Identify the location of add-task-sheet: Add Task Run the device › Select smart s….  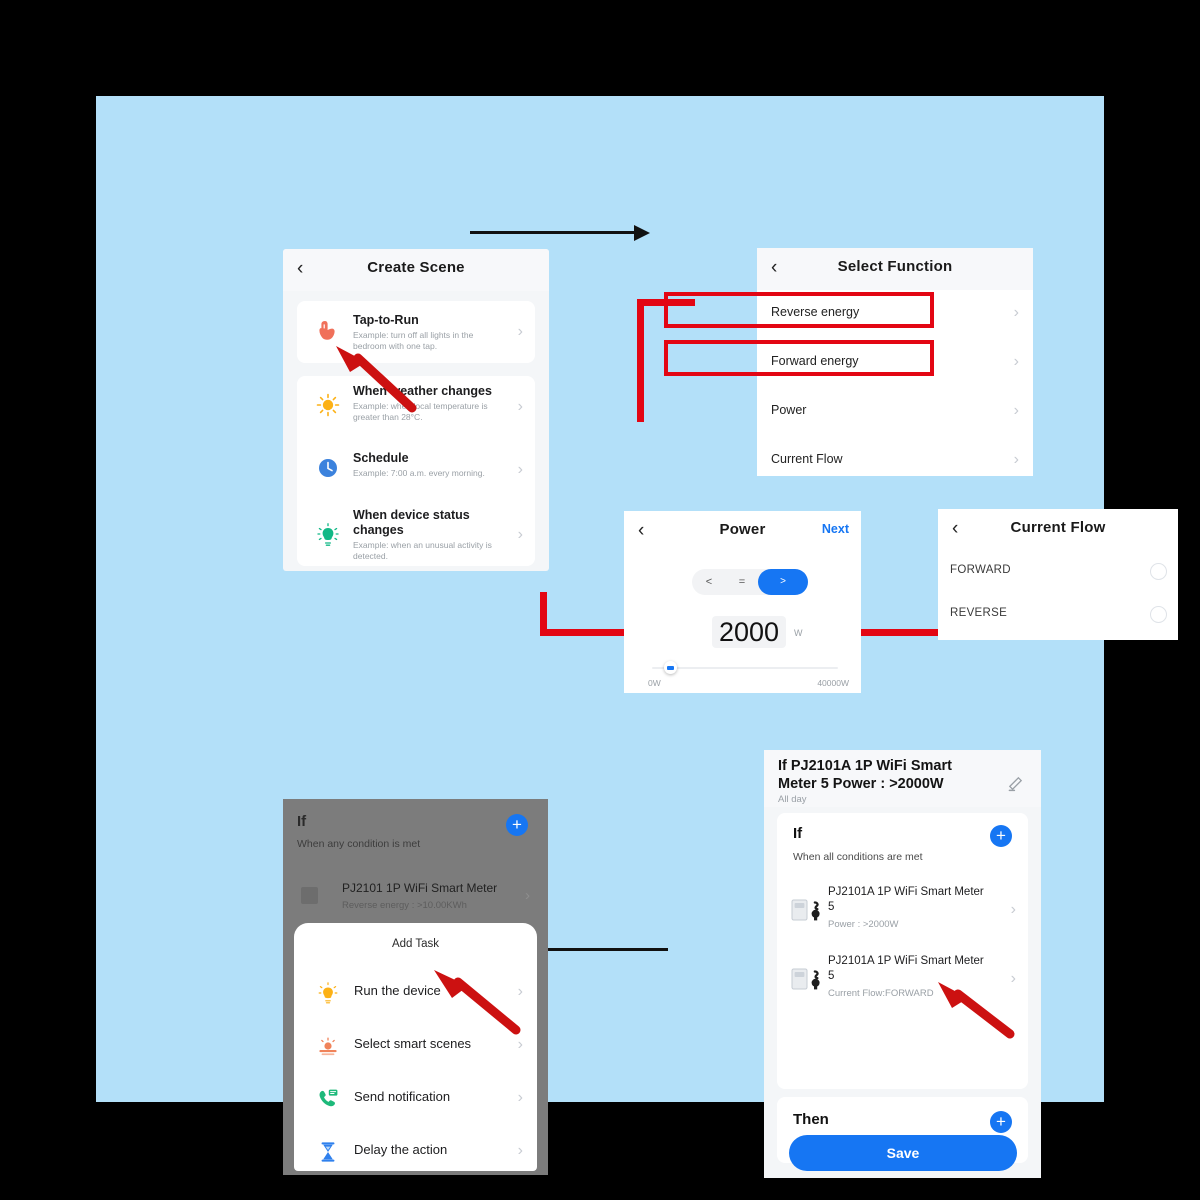
(415, 1047).